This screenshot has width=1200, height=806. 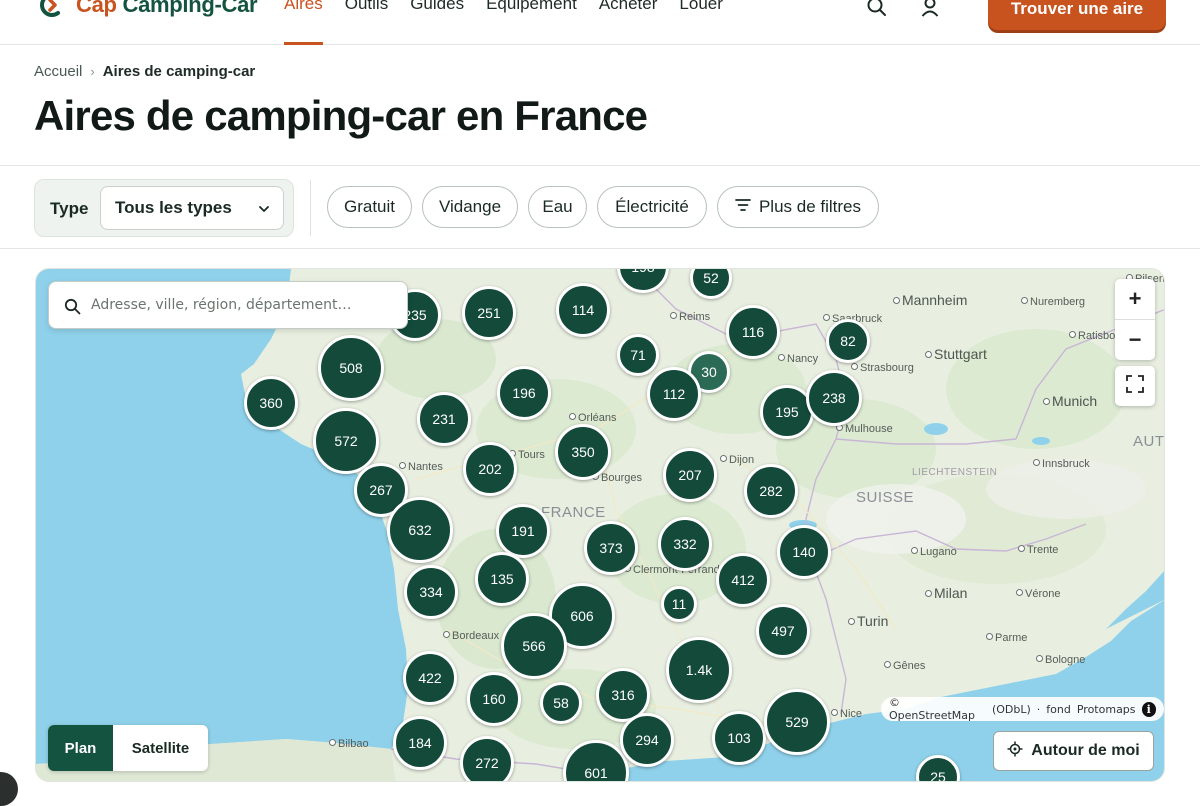 I want to click on attribution-protomaps-link: Protomaps, so click(x=1106, y=709).